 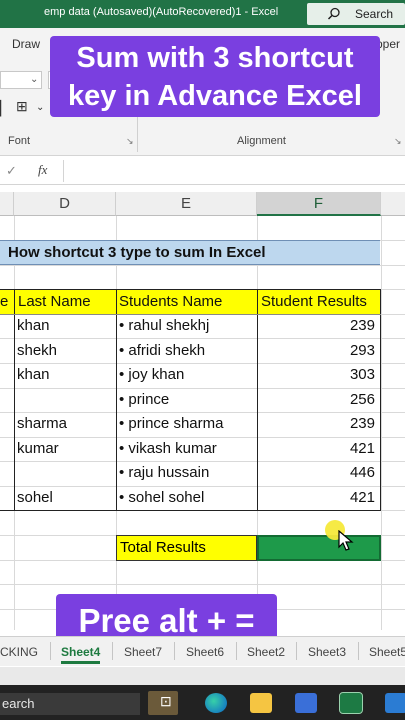 I want to click on column-header-d: D, so click(x=65, y=204).